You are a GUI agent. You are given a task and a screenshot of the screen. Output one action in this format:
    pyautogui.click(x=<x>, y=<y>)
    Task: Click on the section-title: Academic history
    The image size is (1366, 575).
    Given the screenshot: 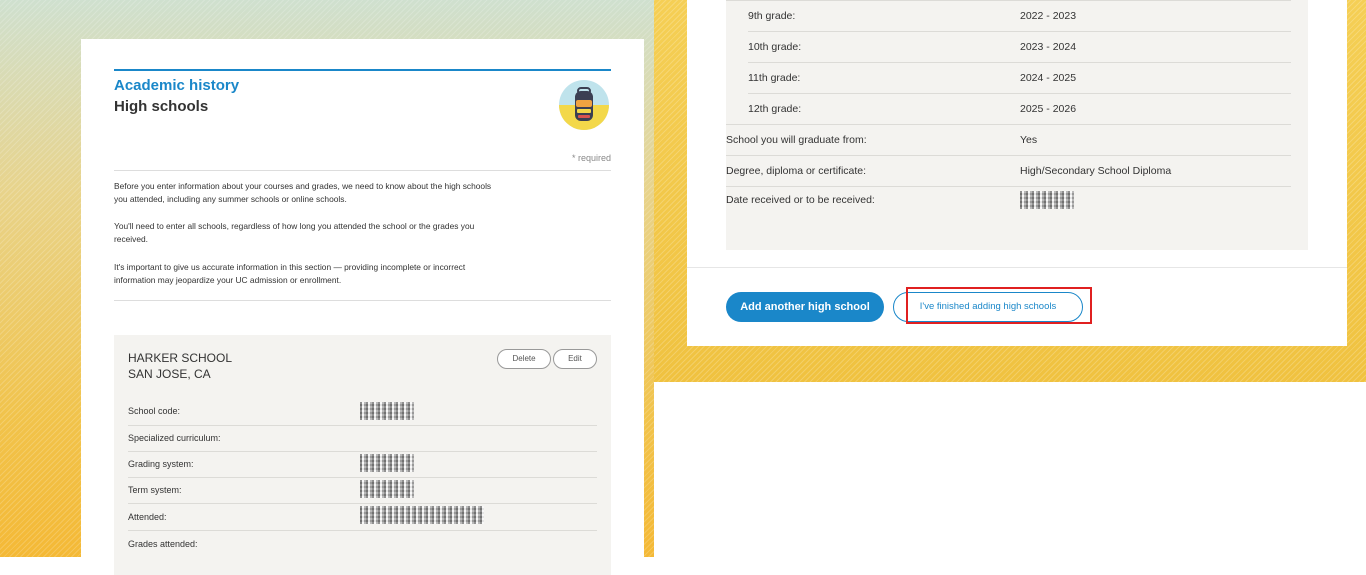 What is the action you would take?
    pyautogui.click(x=177, y=85)
    